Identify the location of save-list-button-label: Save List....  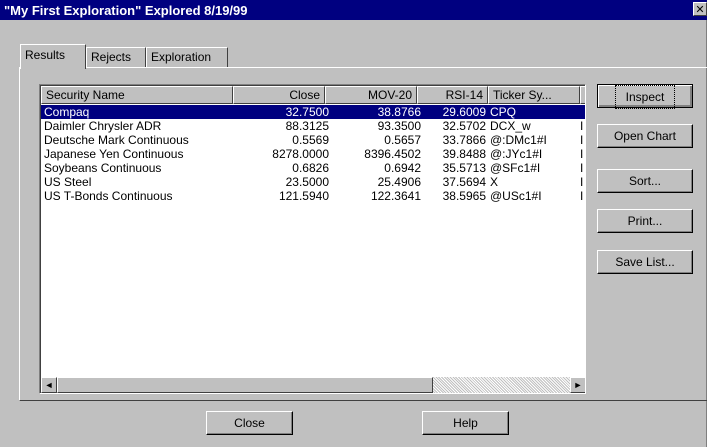
(645, 262).